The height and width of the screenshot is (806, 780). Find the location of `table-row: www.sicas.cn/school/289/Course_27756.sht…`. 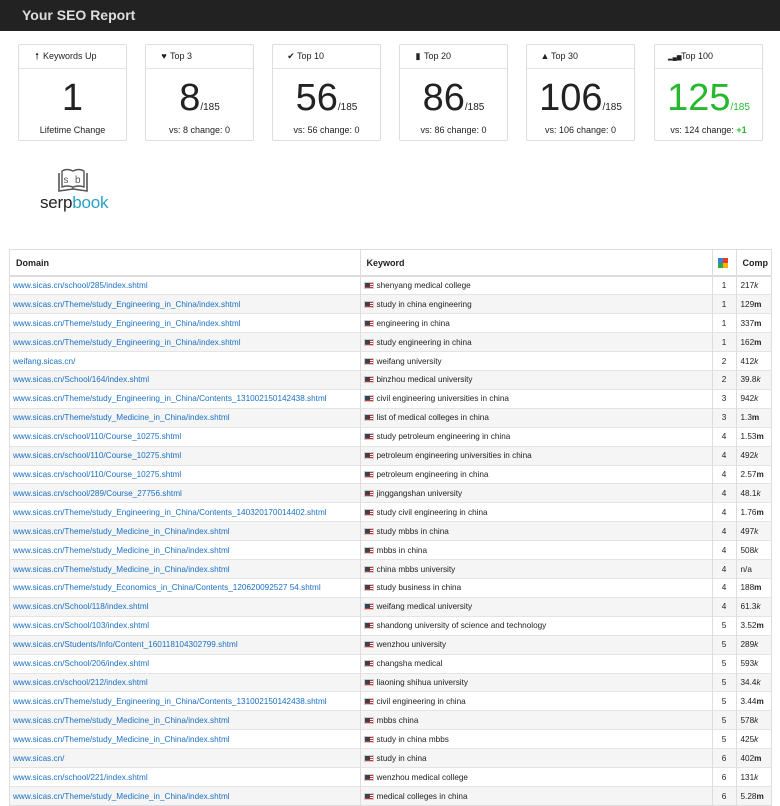

table-row: www.sicas.cn/school/289/Course_27756.sht… is located at coordinates (390, 493).